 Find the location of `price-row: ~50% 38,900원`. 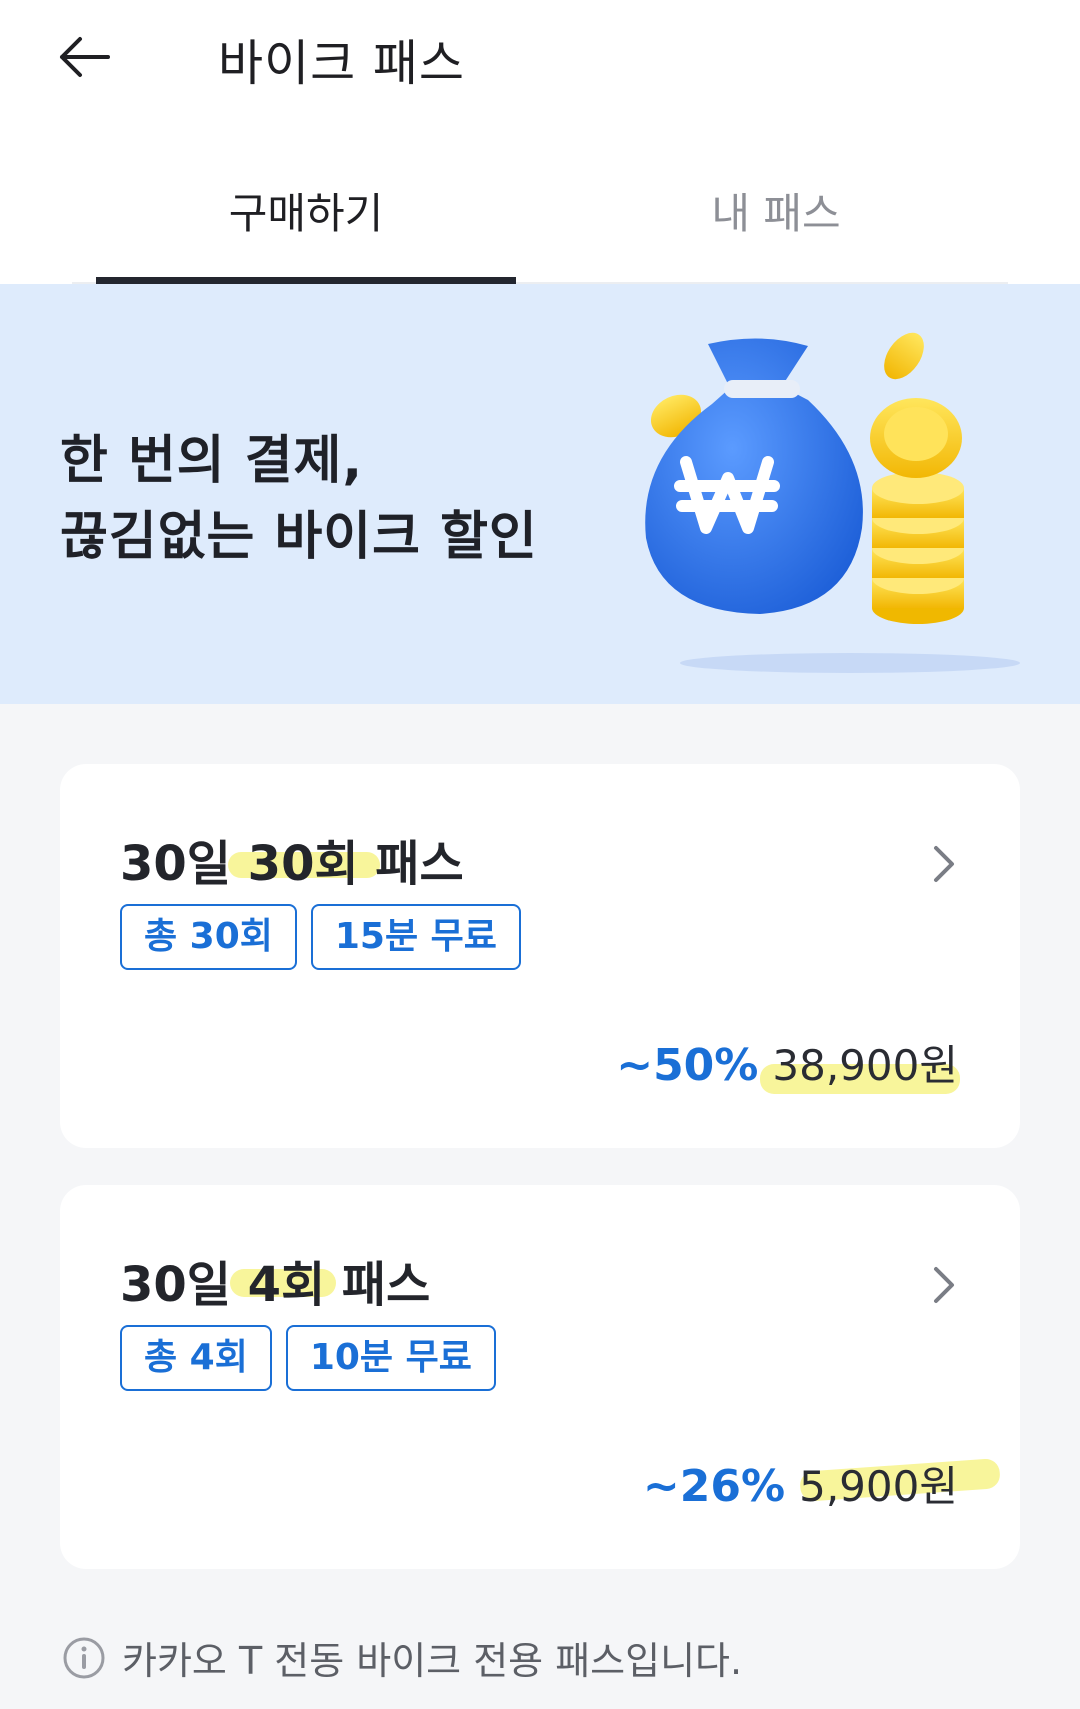

price-row: ~50% 38,900원 is located at coordinates (787, 1062).